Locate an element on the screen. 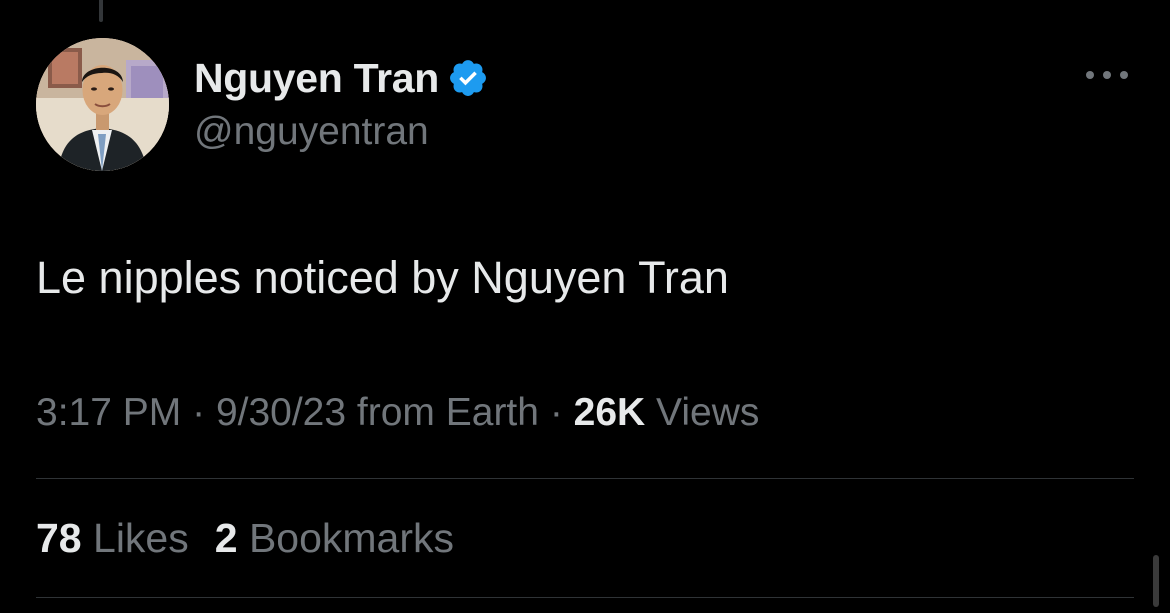 This screenshot has width=1170, height=613. views-count: 26K is located at coordinates (610, 412).